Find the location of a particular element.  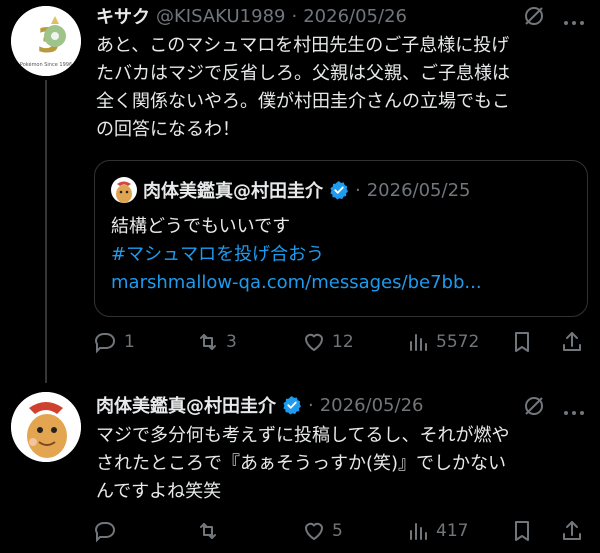

display-name: キサク is located at coordinates (123, 16).